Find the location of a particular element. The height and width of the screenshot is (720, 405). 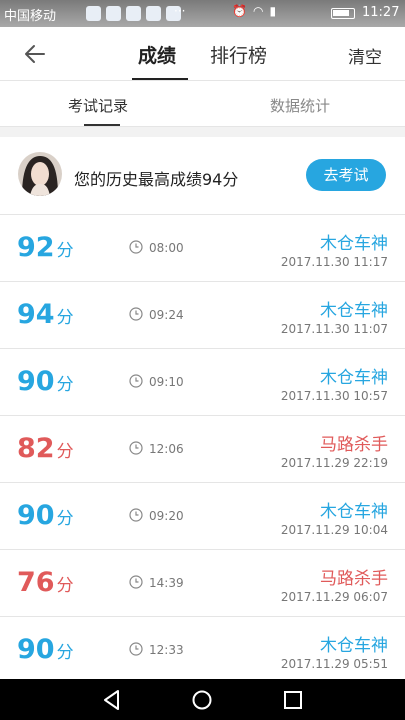

alarm-icon: ⏰ is located at coordinates (239, 11).